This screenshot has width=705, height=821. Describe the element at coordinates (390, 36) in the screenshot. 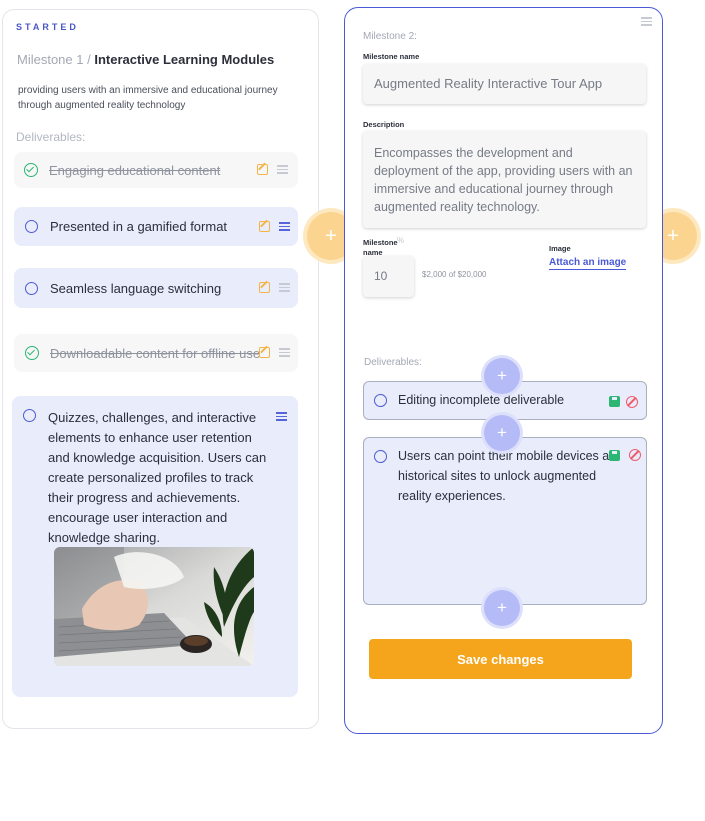

I see `milestone-2-label: Milestone 2:` at that location.